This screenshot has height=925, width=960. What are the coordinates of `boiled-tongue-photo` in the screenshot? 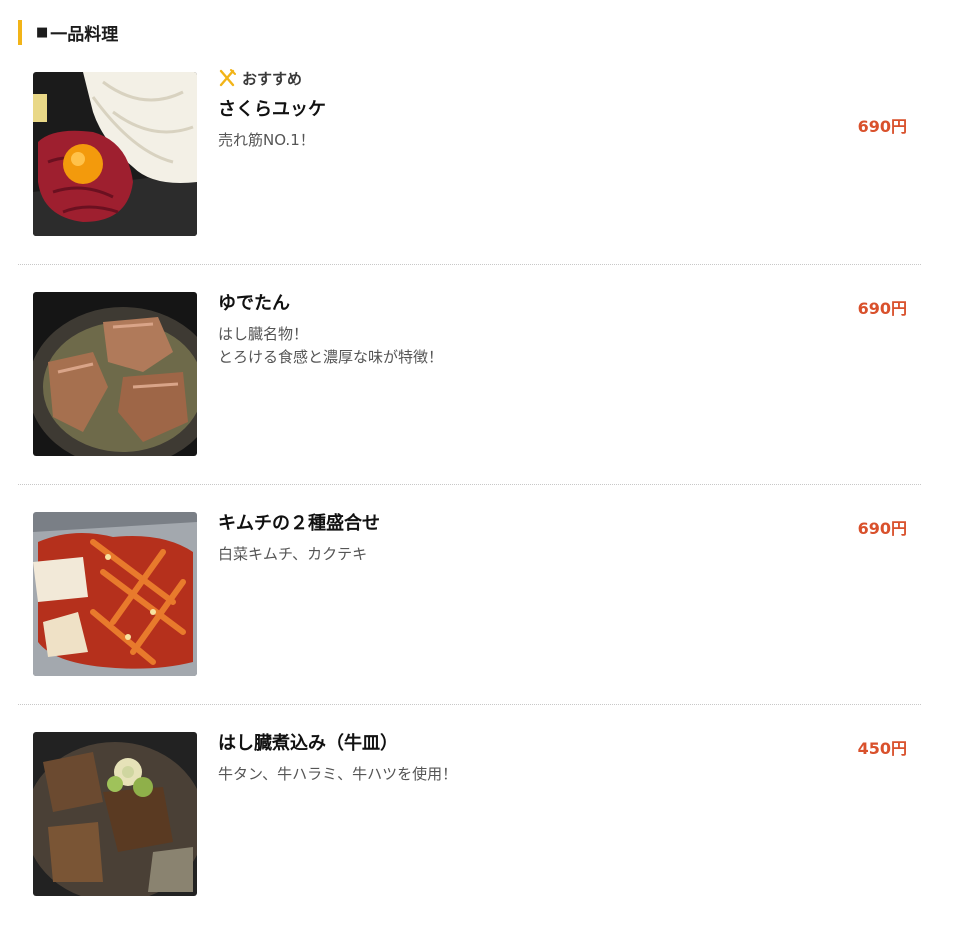 It's located at (115, 374).